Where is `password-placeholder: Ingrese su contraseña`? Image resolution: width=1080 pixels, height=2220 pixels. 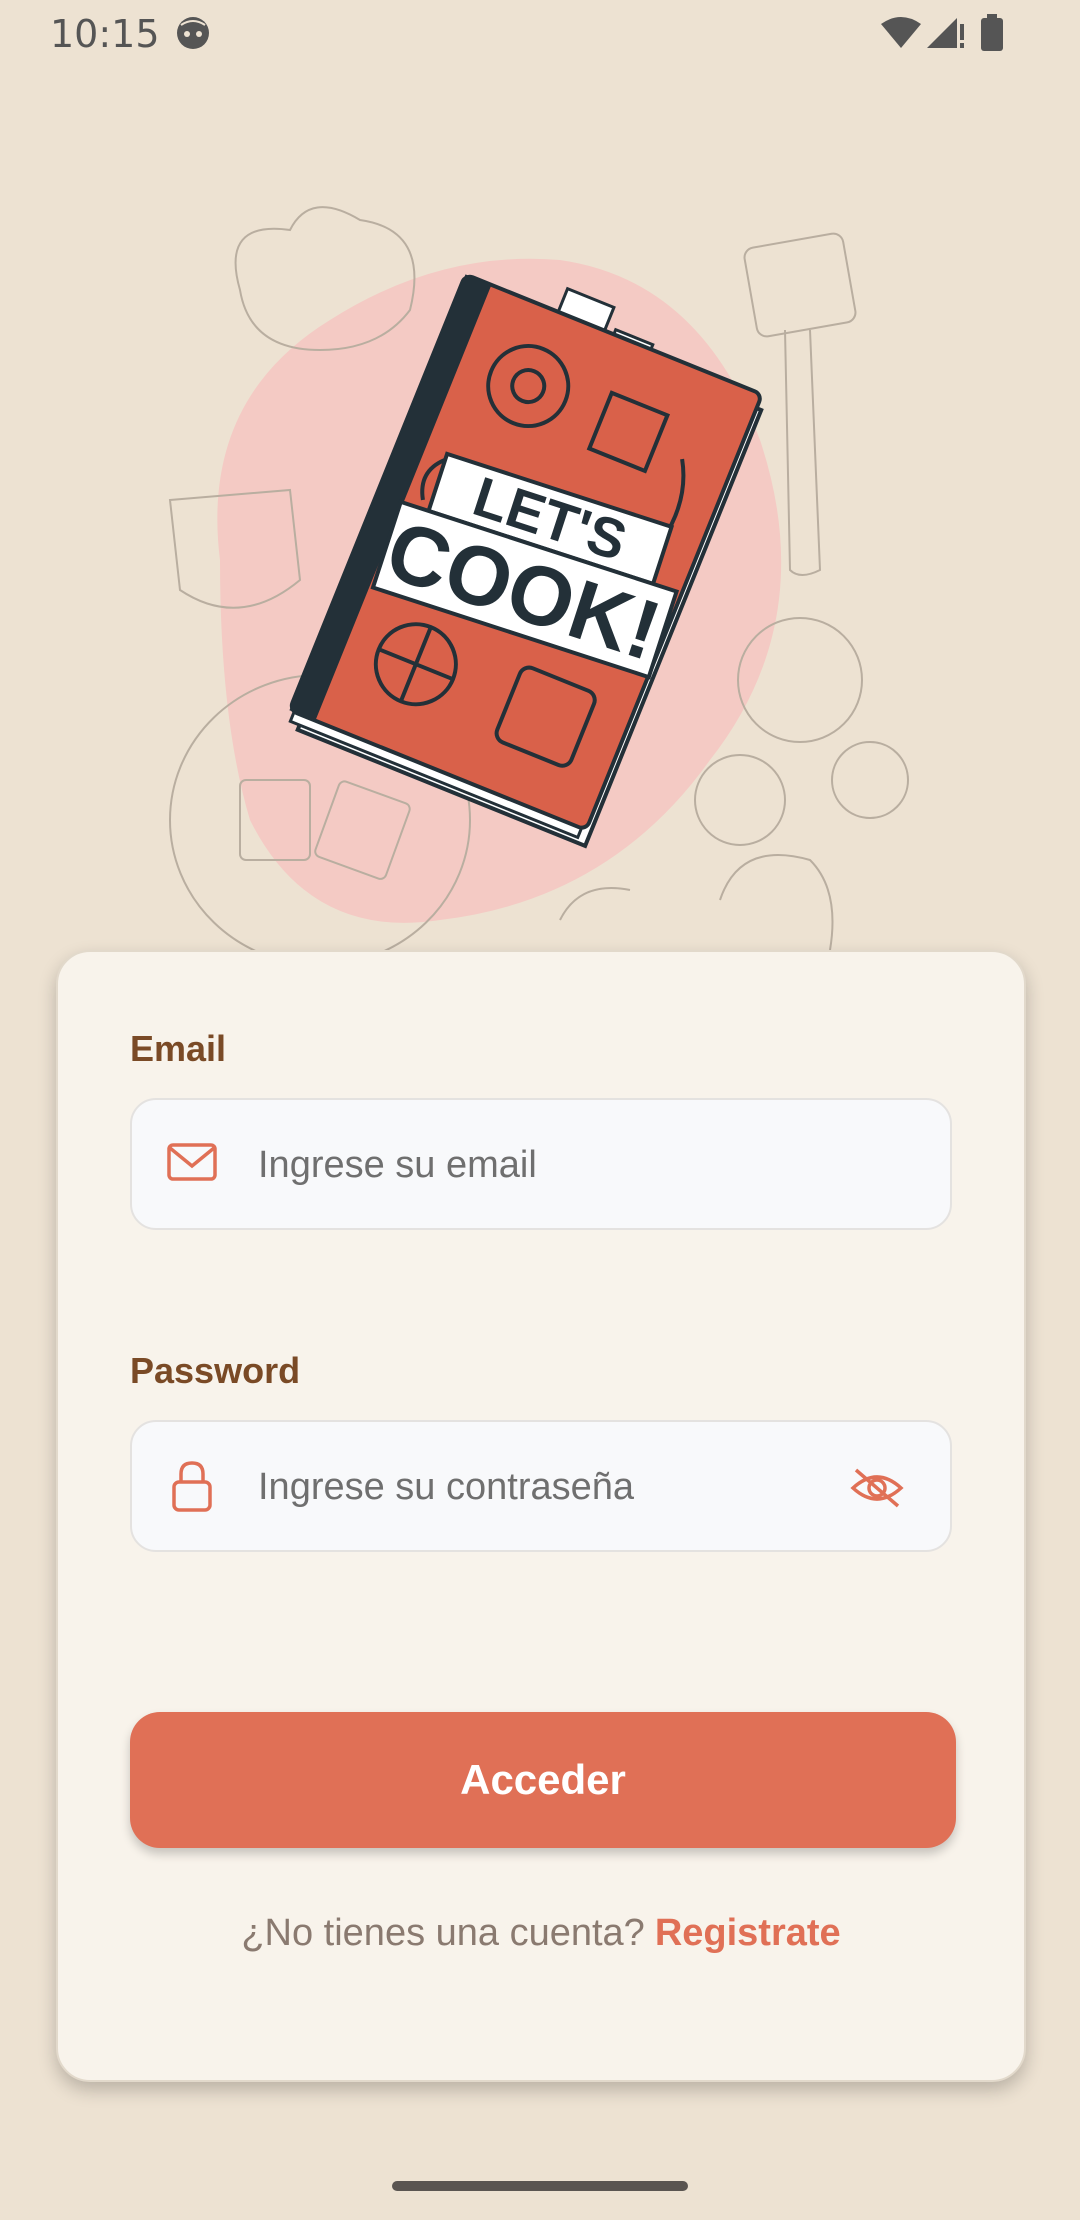
password-placeholder: Ingrese su contraseña is located at coordinates (446, 1487).